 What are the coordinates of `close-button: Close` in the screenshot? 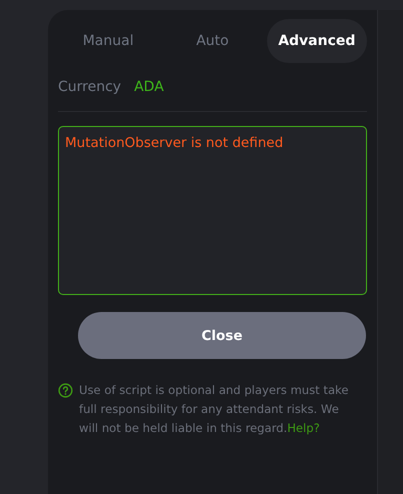 It's located at (222, 335).